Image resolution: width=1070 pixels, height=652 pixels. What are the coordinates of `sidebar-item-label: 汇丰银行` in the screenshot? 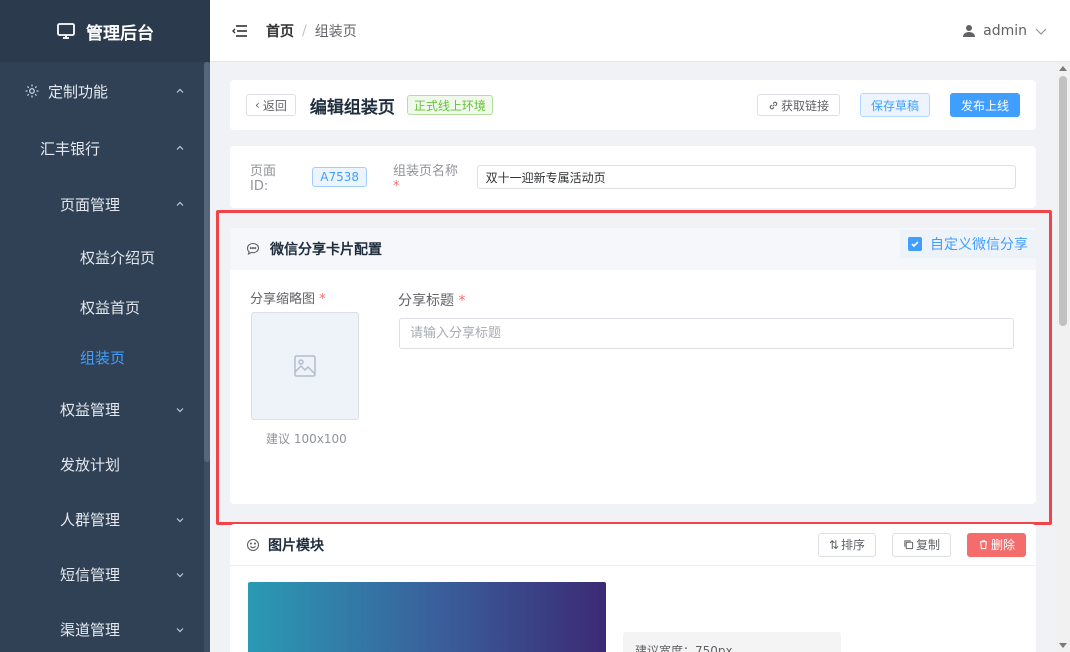 It's located at (70, 148).